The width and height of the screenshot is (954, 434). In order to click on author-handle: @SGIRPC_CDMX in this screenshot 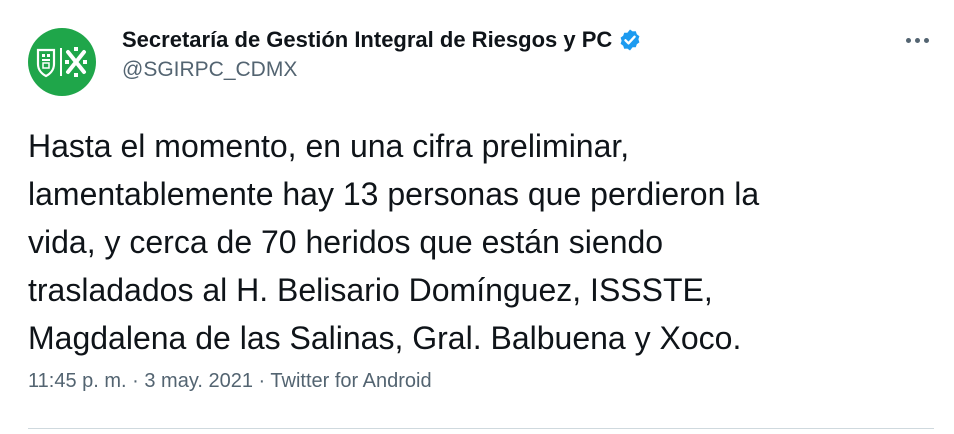, I will do `click(382, 70)`.